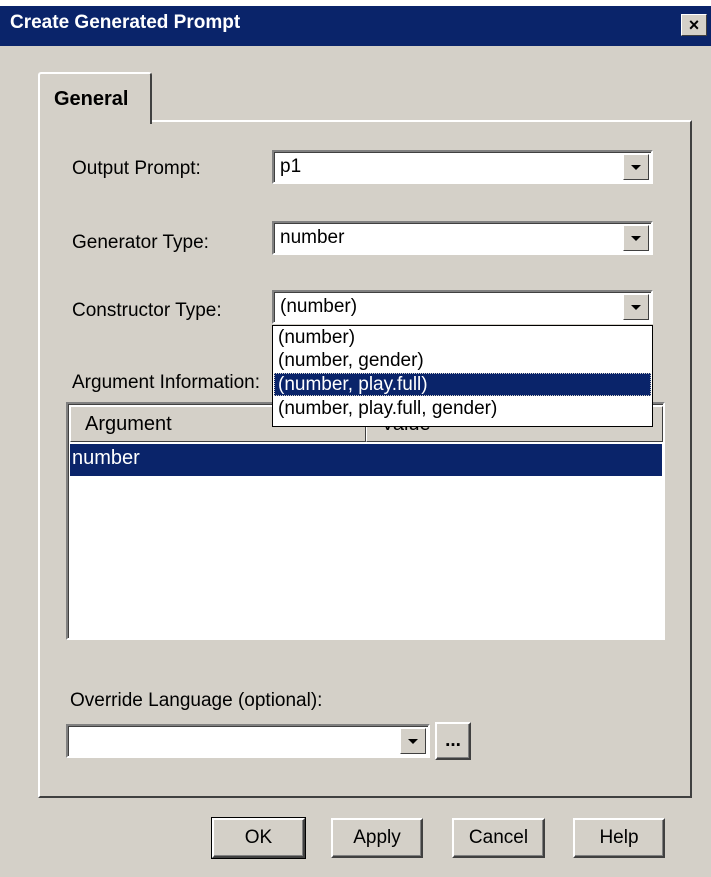 The width and height of the screenshot is (711, 877). What do you see at coordinates (462, 360) in the screenshot?
I see `dropdown-option: (number, gender)` at bounding box center [462, 360].